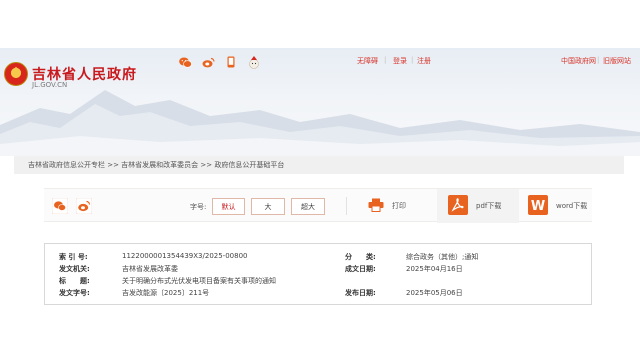 The width and height of the screenshot is (640, 360). I want to click on toolbar-divider, so click(346, 206).